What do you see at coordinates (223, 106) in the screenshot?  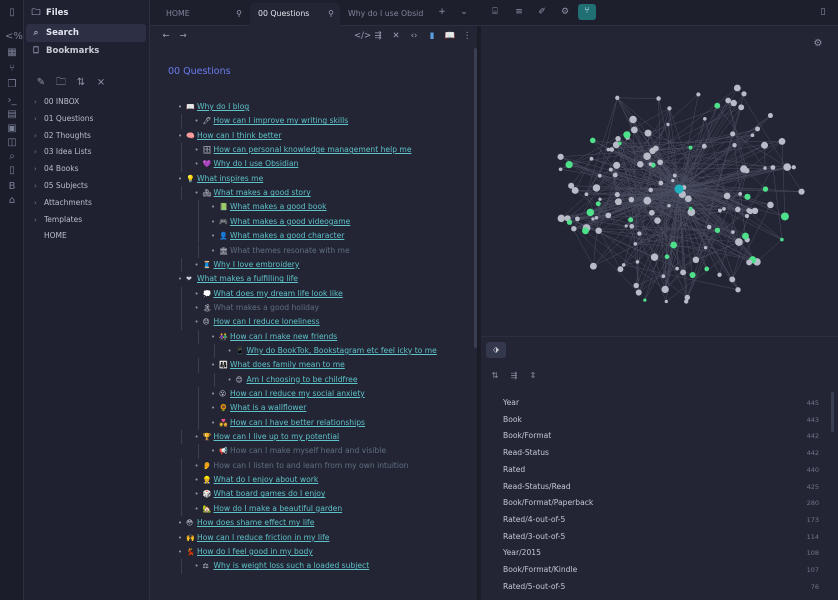 I see `internal-link: Why do I blog` at bounding box center [223, 106].